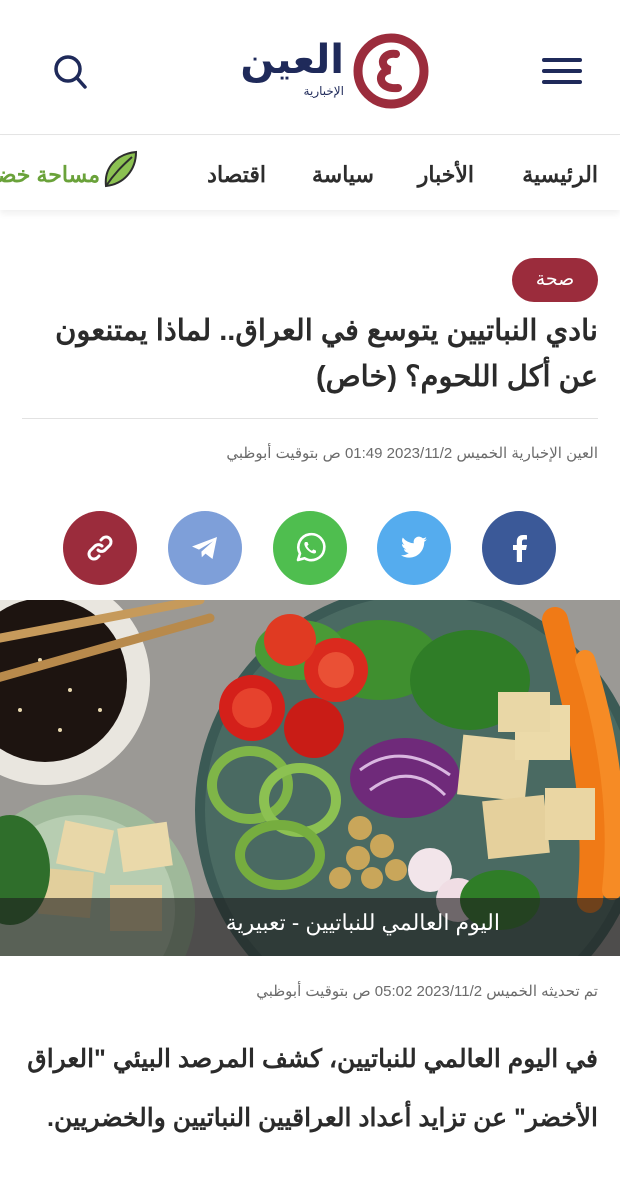 This screenshot has width=620, height=1200. What do you see at coordinates (310, 418) in the screenshot?
I see `divider` at bounding box center [310, 418].